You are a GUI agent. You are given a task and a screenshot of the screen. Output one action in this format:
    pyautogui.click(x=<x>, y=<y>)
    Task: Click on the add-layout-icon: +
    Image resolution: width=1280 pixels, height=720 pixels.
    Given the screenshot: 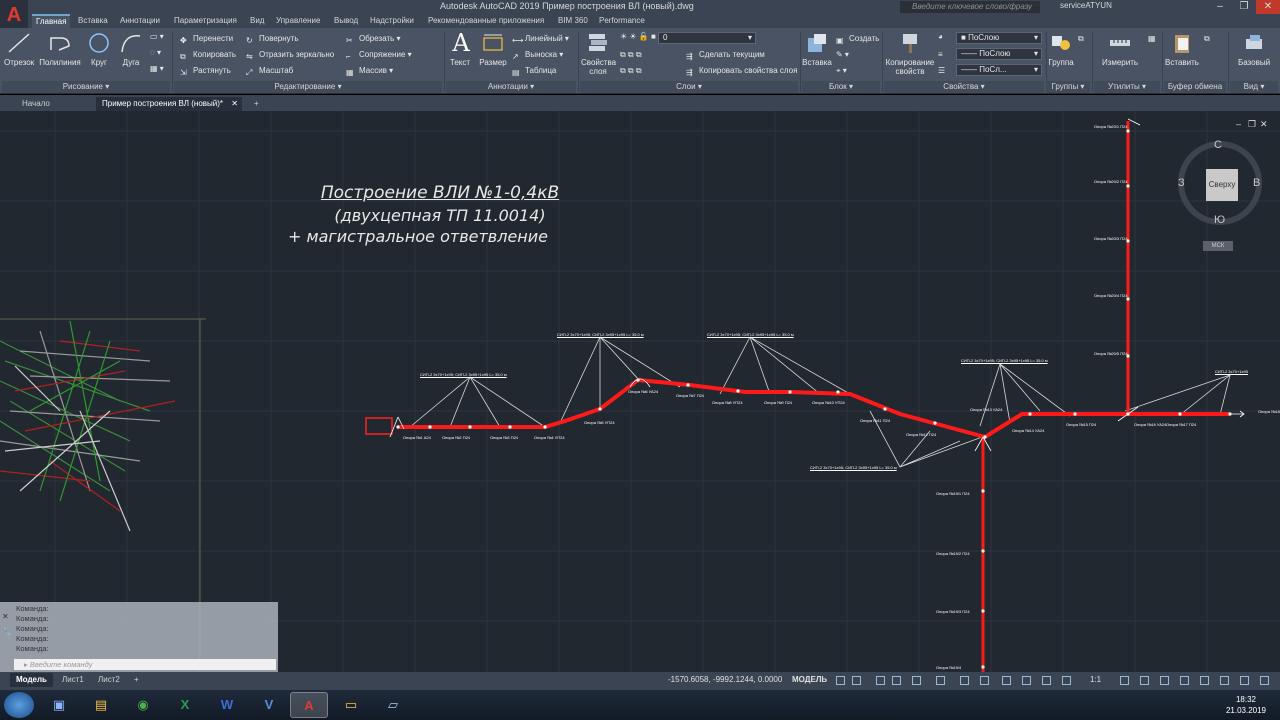 What is the action you would take?
    pyautogui.click(x=136, y=680)
    